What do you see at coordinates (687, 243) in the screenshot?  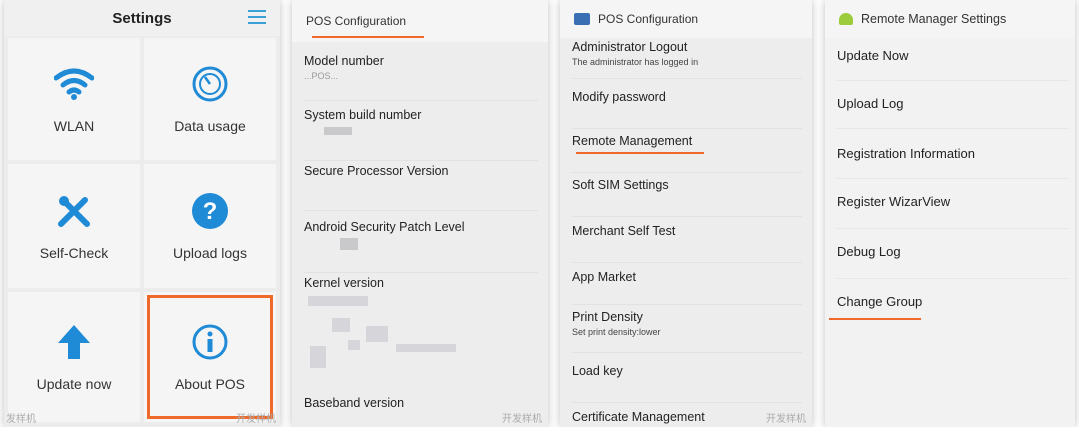 I see `menu-item-merchant-self-test: Merchant Self Test` at bounding box center [687, 243].